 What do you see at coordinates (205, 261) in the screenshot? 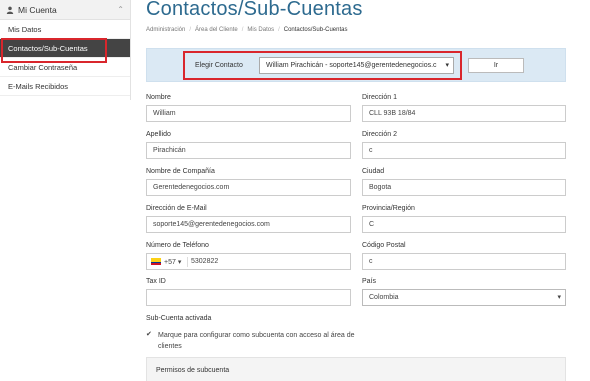
I see `phone-number-value: 5302822` at bounding box center [205, 261].